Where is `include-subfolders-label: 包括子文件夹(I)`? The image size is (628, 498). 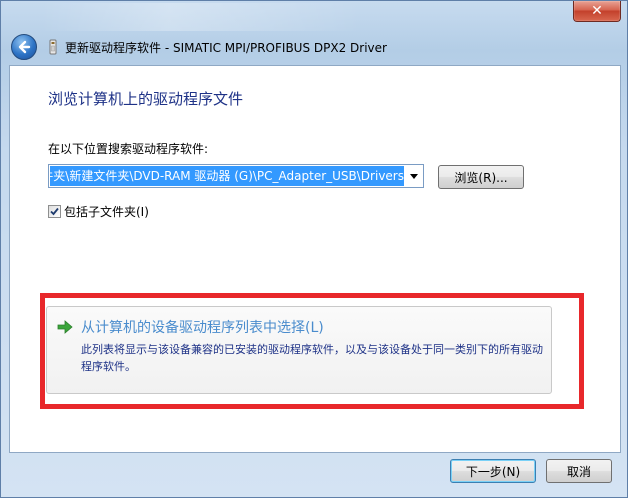 include-subfolders-label: 包括子文件夹(I) is located at coordinates (106, 212).